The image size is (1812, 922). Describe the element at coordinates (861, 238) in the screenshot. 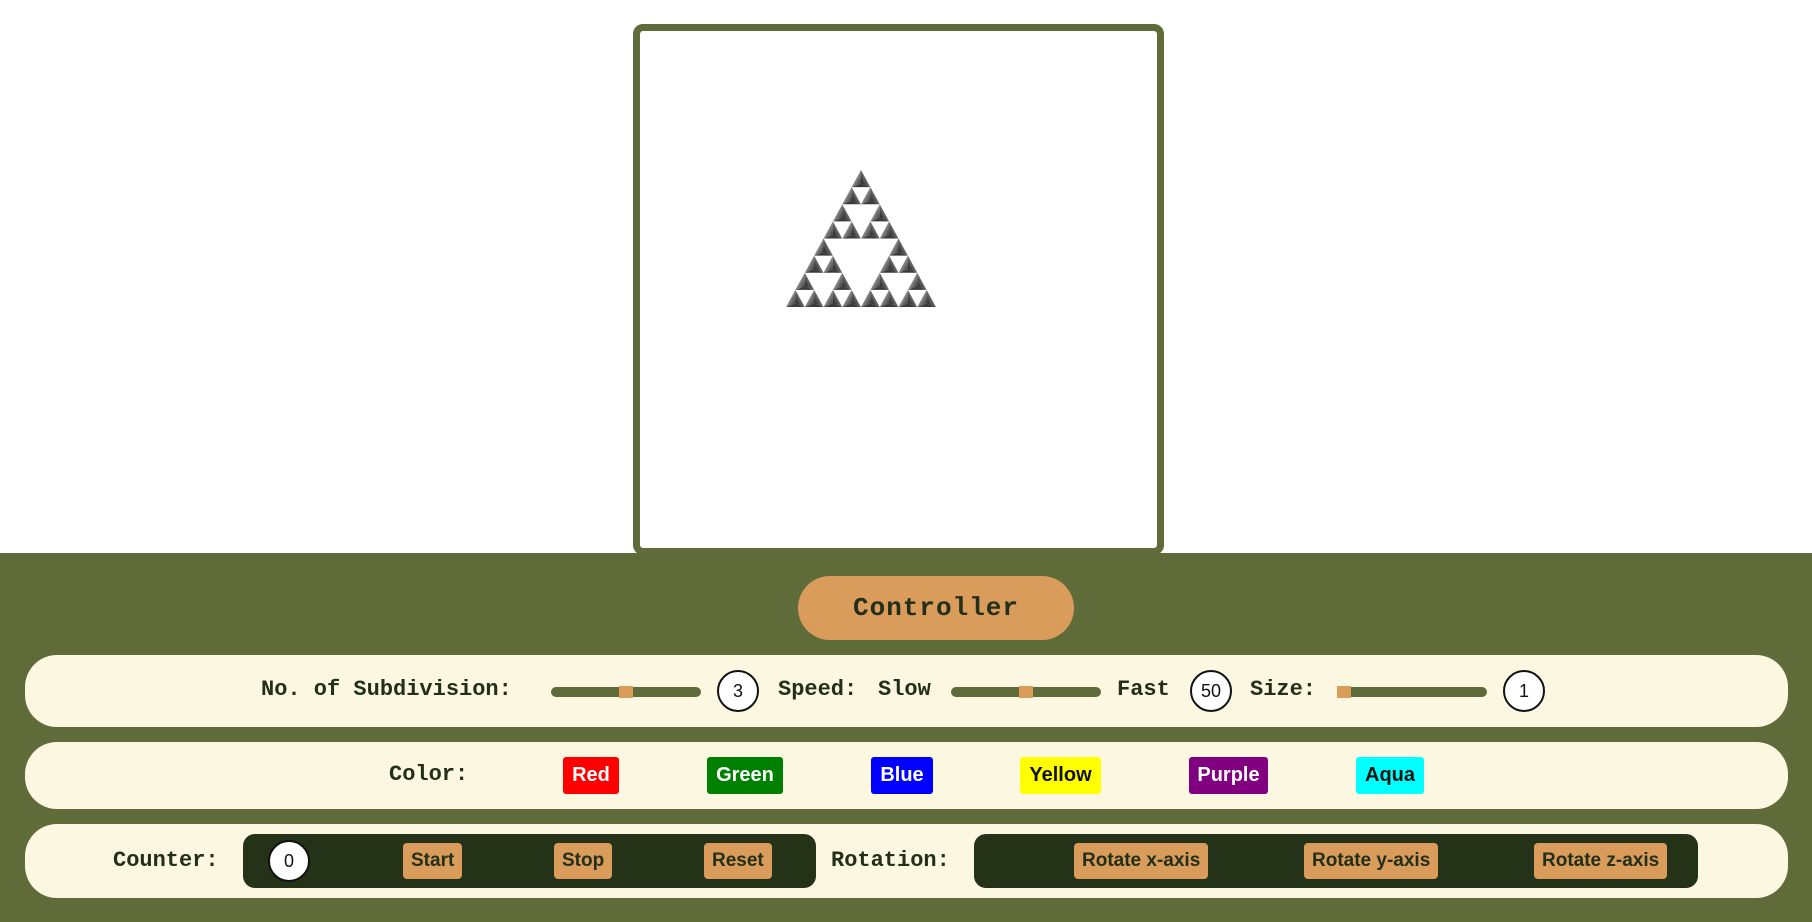

I see `sierpinski-gasket` at that location.